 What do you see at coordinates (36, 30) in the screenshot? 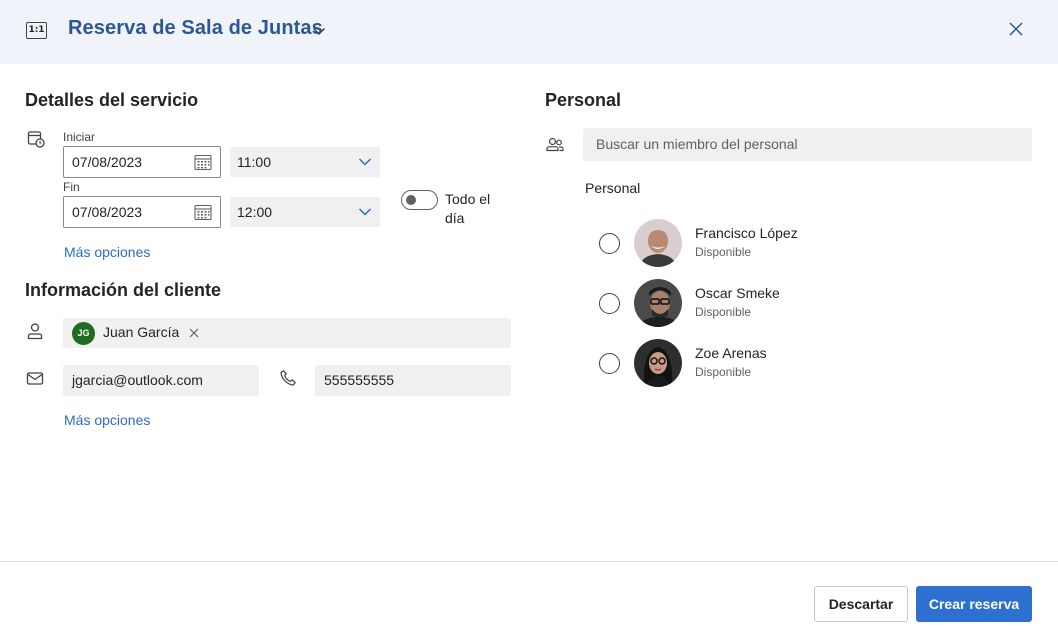
I see `service-type-icon: 1:1` at bounding box center [36, 30].